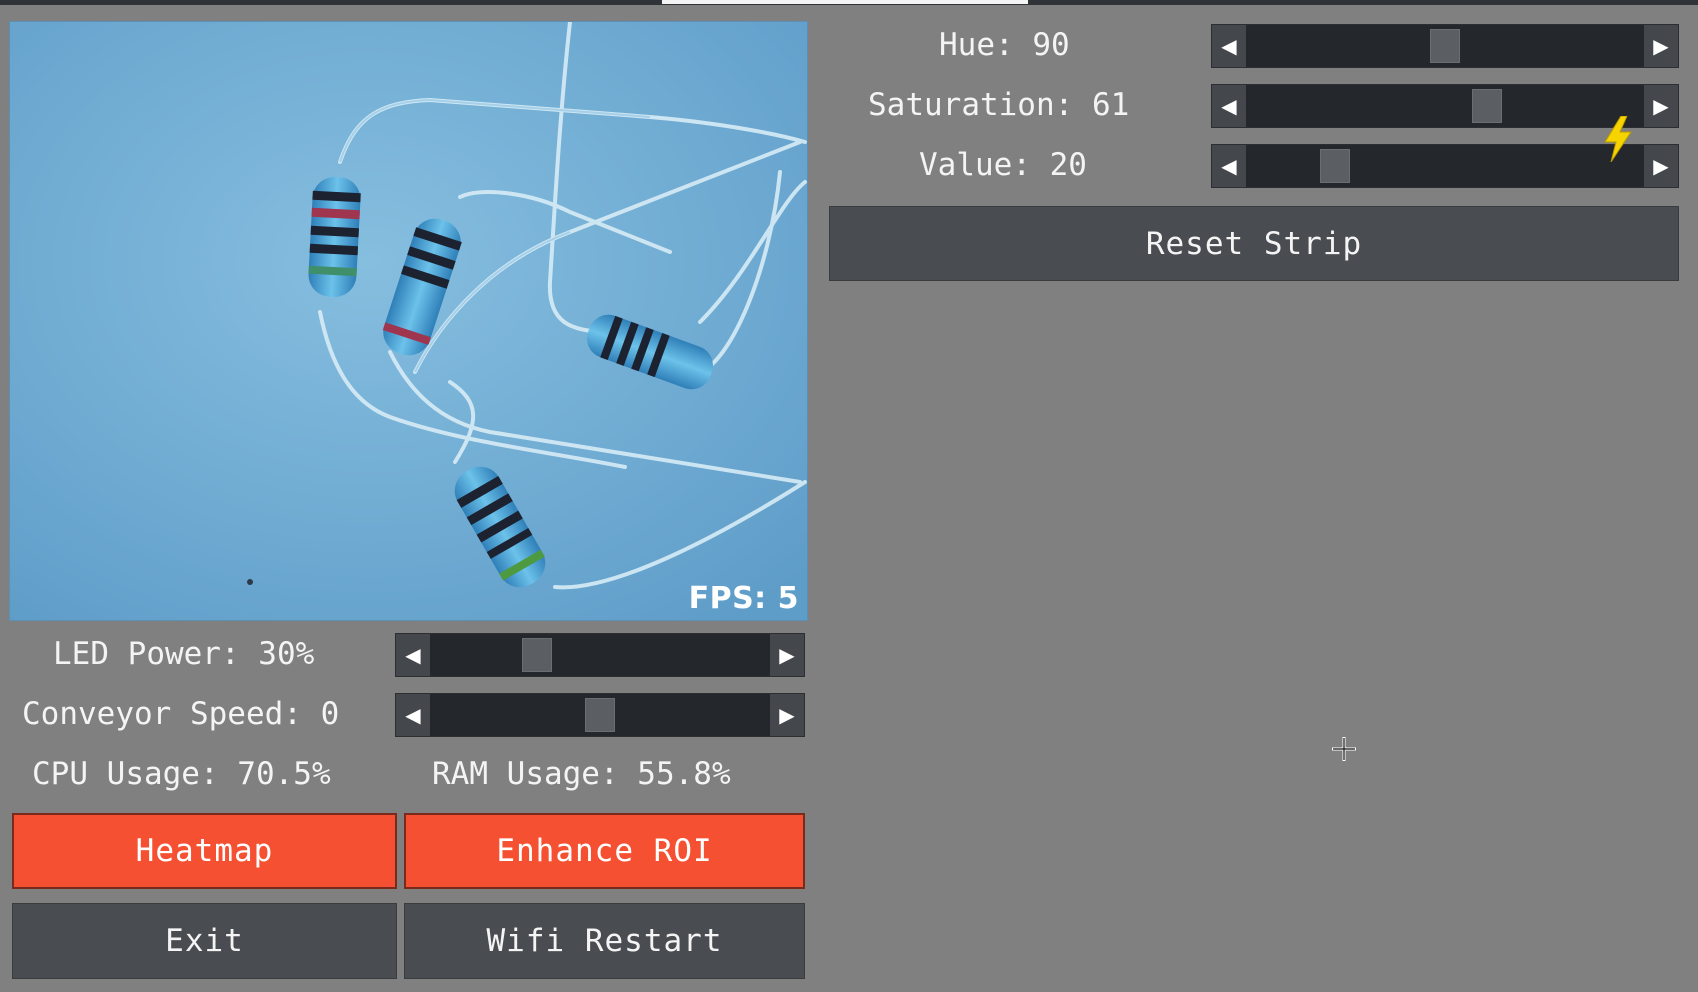 Image resolution: width=1698 pixels, height=992 pixels. I want to click on saturation-label: Saturation: 61, so click(999, 105).